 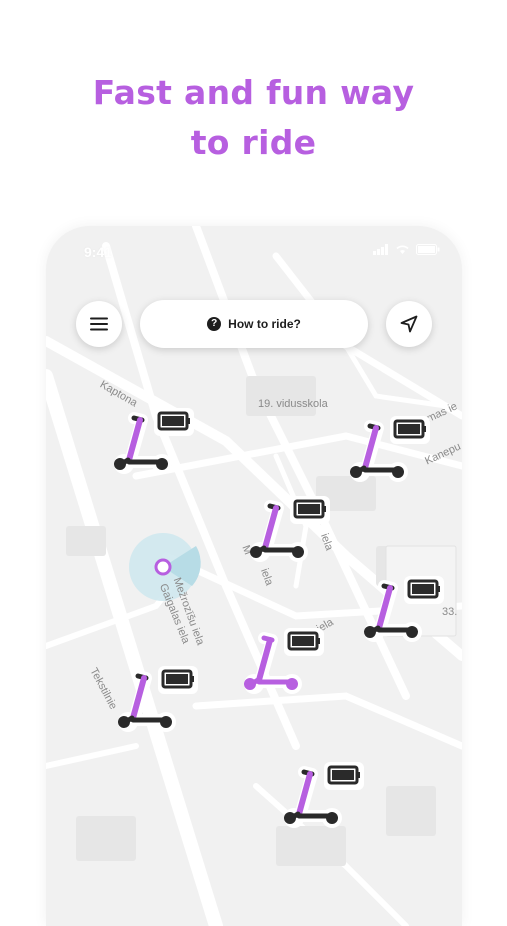 I want to click on hamburger-icon, so click(x=99, y=324).